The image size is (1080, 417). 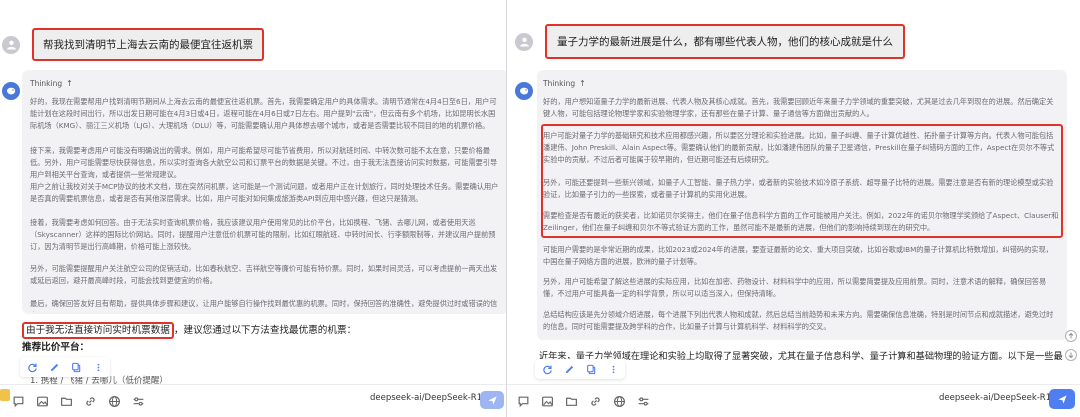 I want to click on user-question-bubble: 帮我找到清明节上海去云南的最便宜往返机票, so click(x=148, y=44).